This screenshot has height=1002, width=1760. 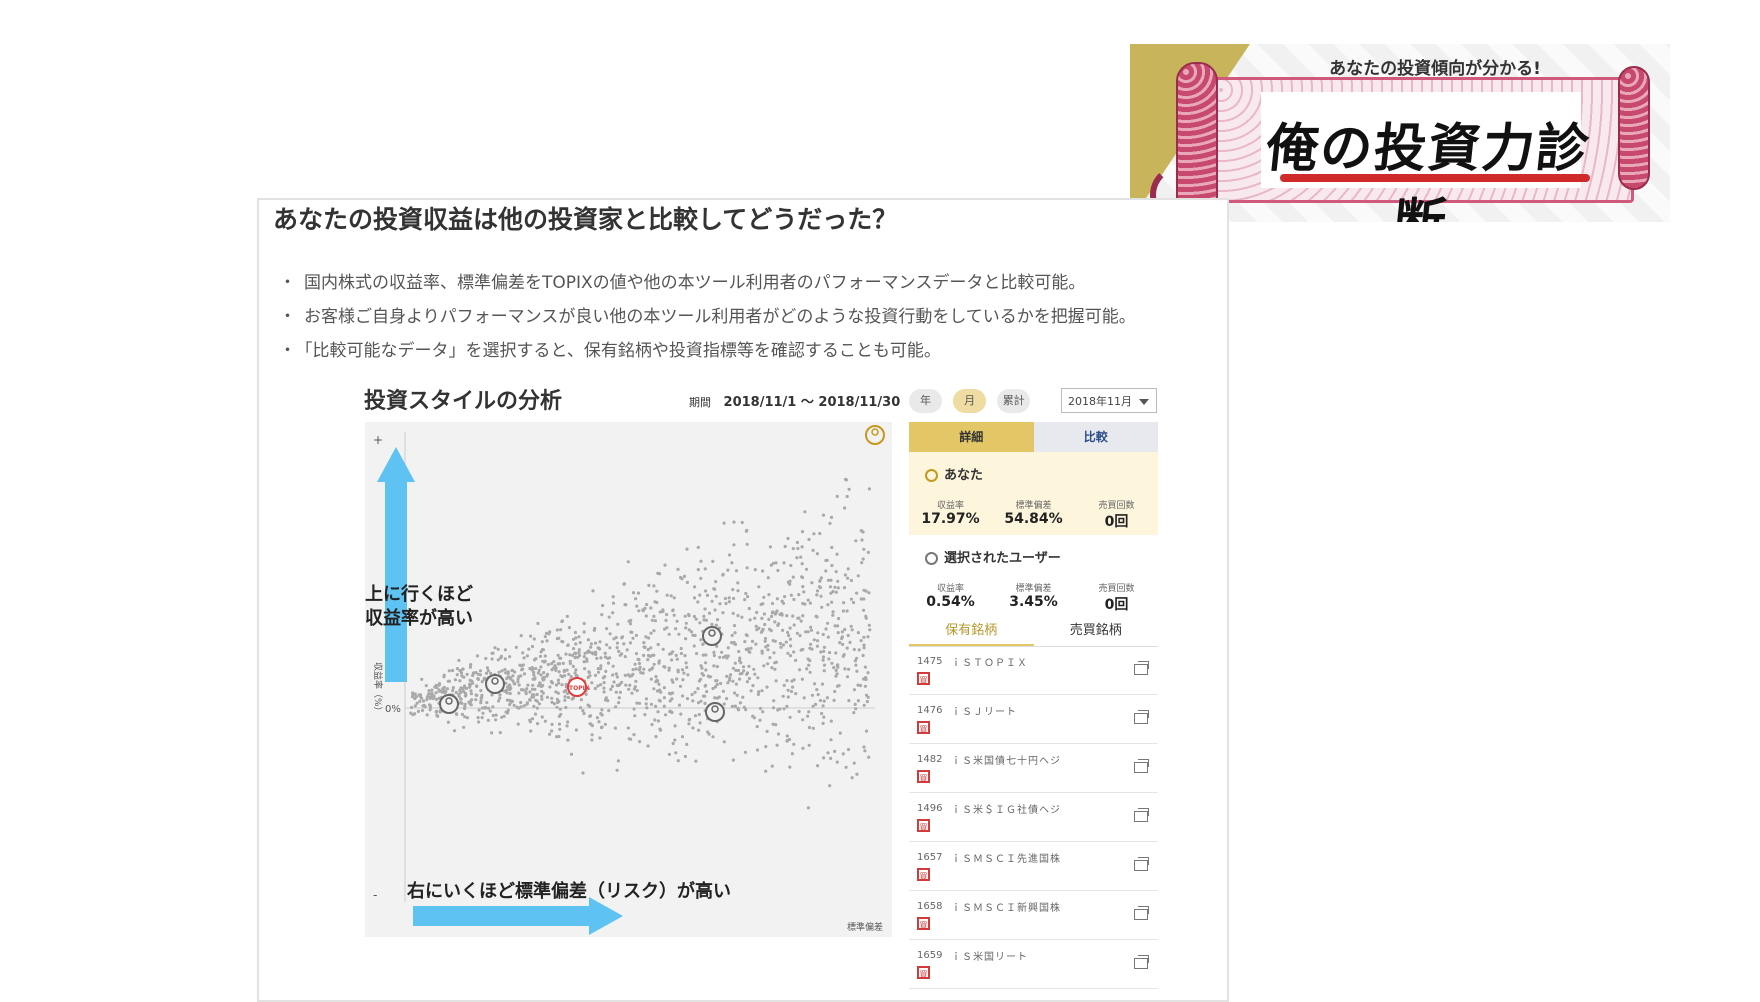 What do you see at coordinates (501, 916) in the screenshot?
I see `right-arrow-shaft` at bounding box center [501, 916].